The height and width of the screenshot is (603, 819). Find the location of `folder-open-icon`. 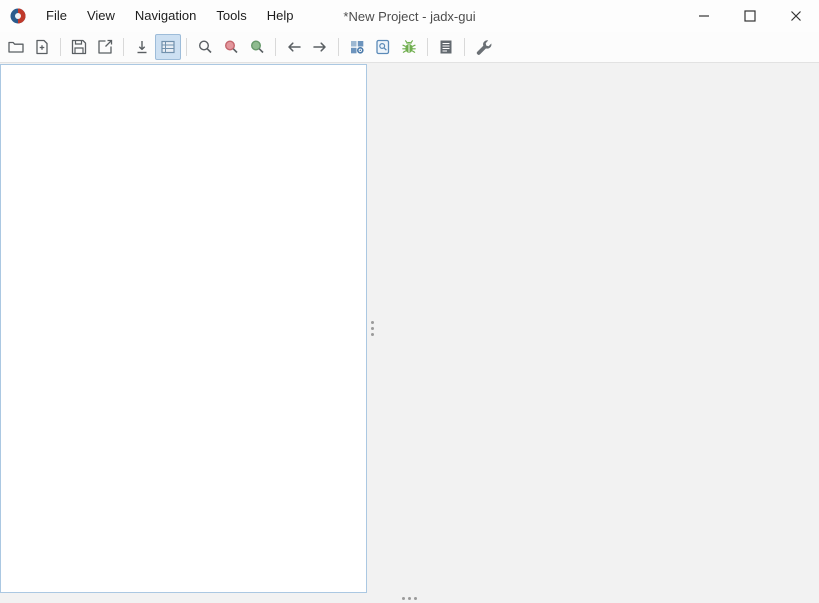

folder-open-icon is located at coordinates (16, 47).